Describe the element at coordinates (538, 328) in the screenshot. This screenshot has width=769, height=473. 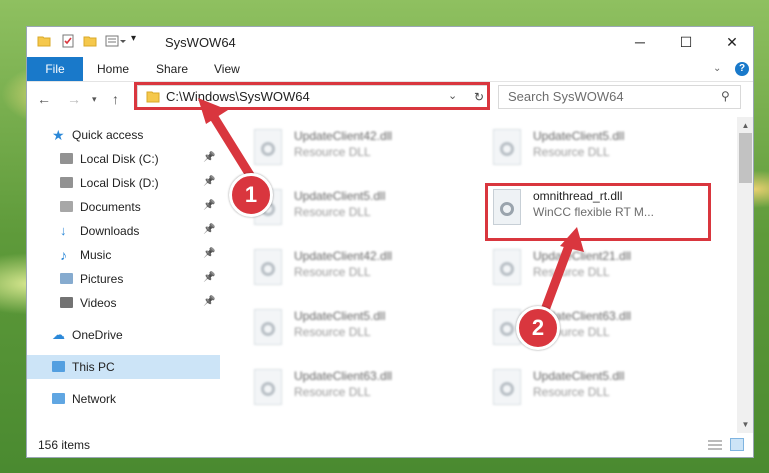
I see `callout-badge-2: 2` at that location.